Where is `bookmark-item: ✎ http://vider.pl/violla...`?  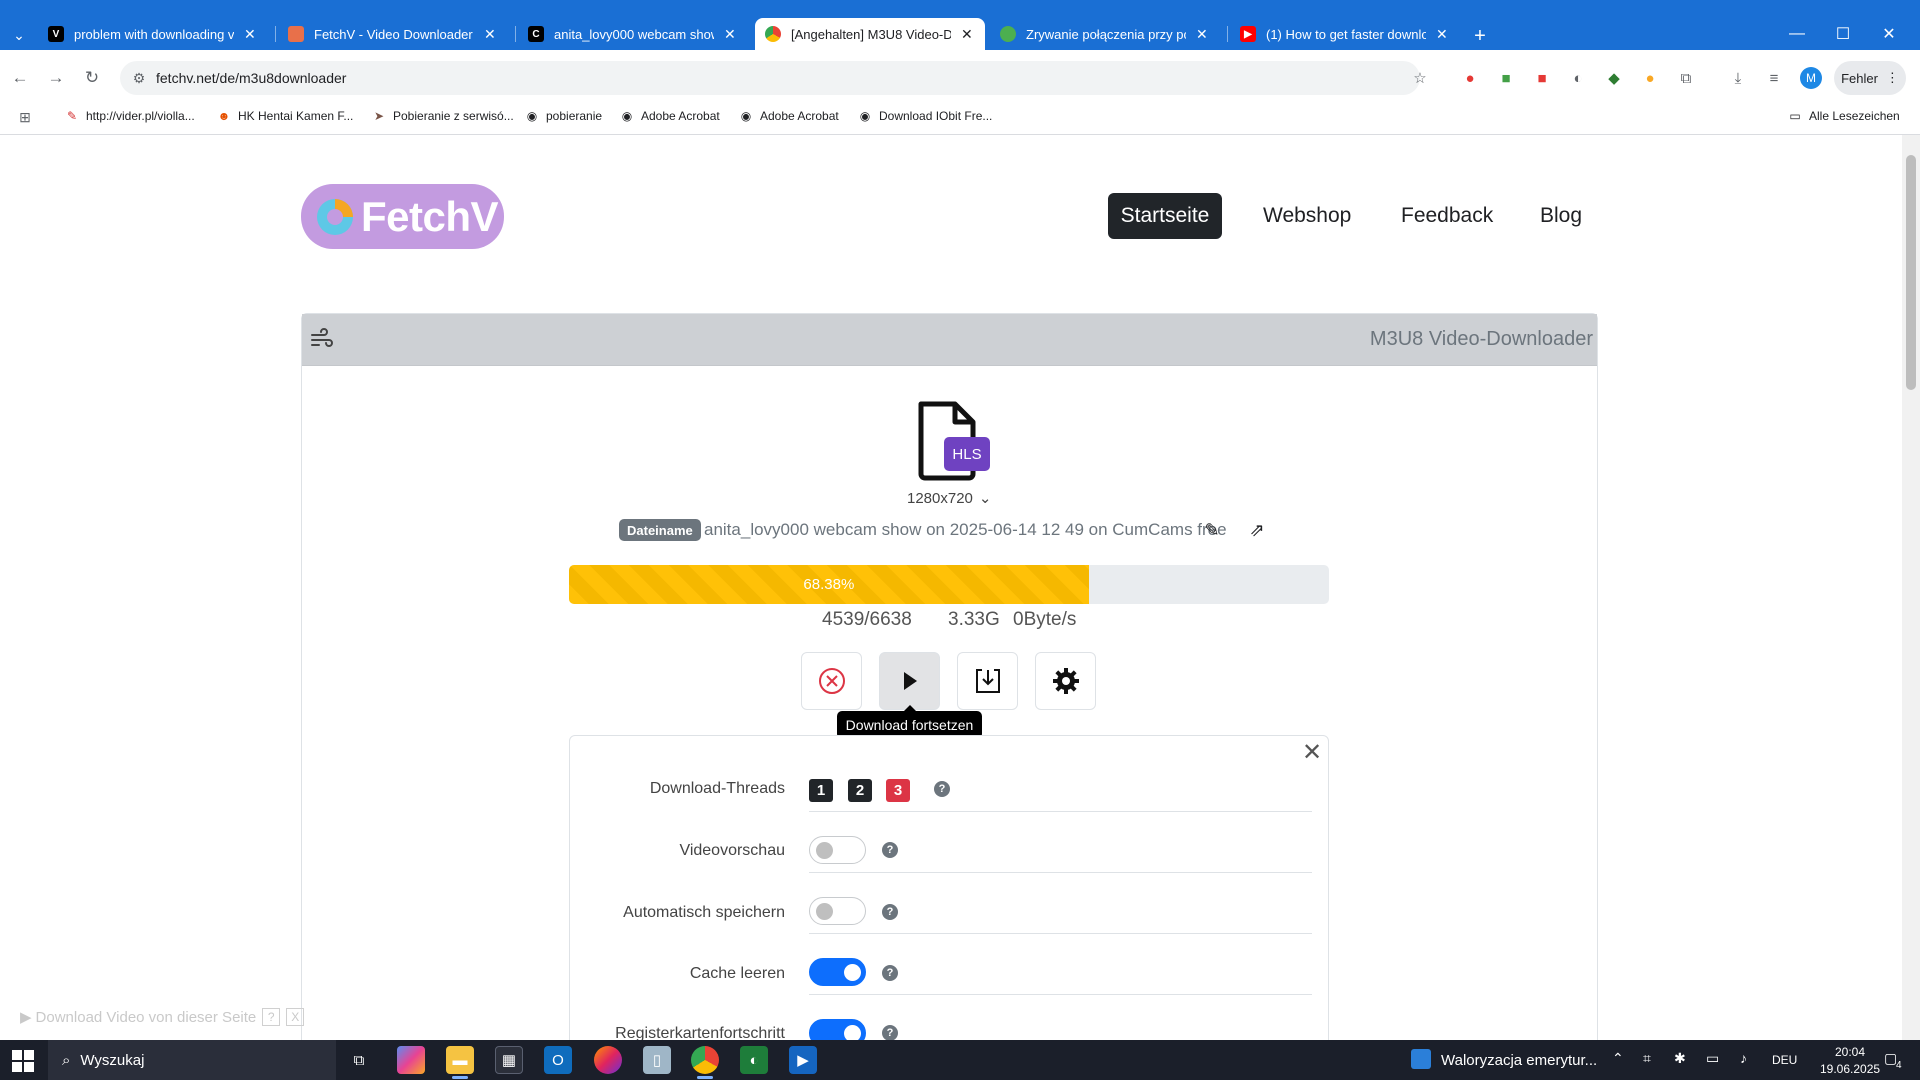
bookmark-item: ✎ http://vider.pl/violla... is located at coordinates (129, 116).